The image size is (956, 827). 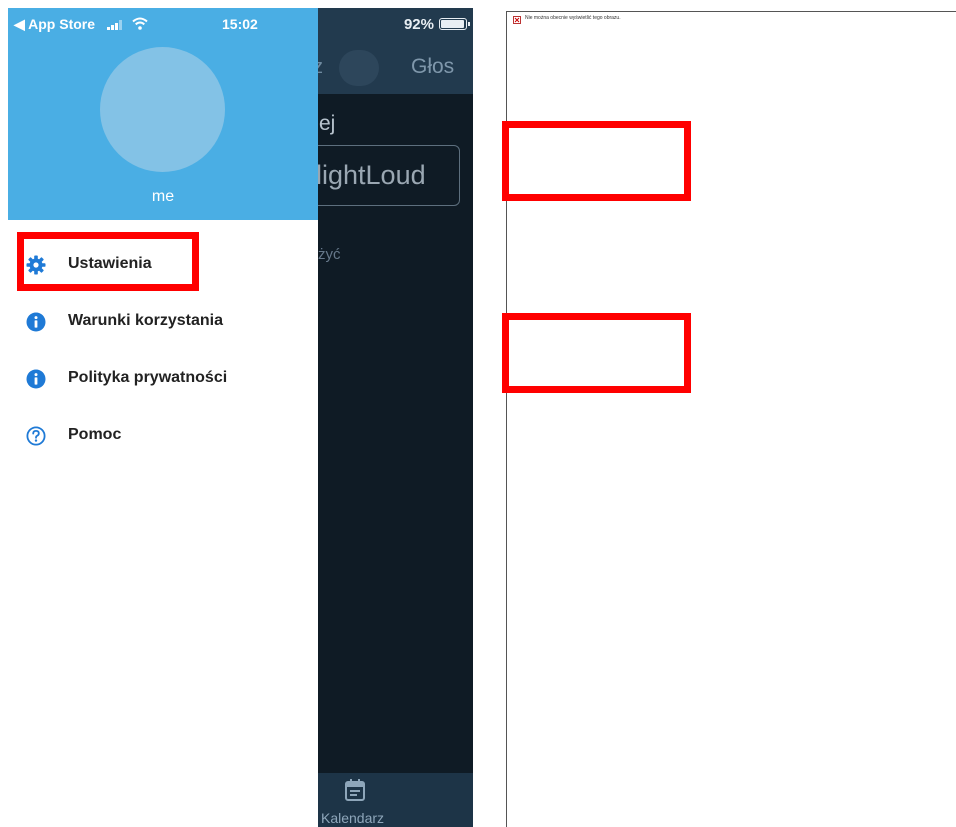 I want to click on background-hint-text: żyć, so click(x=329, y=254).